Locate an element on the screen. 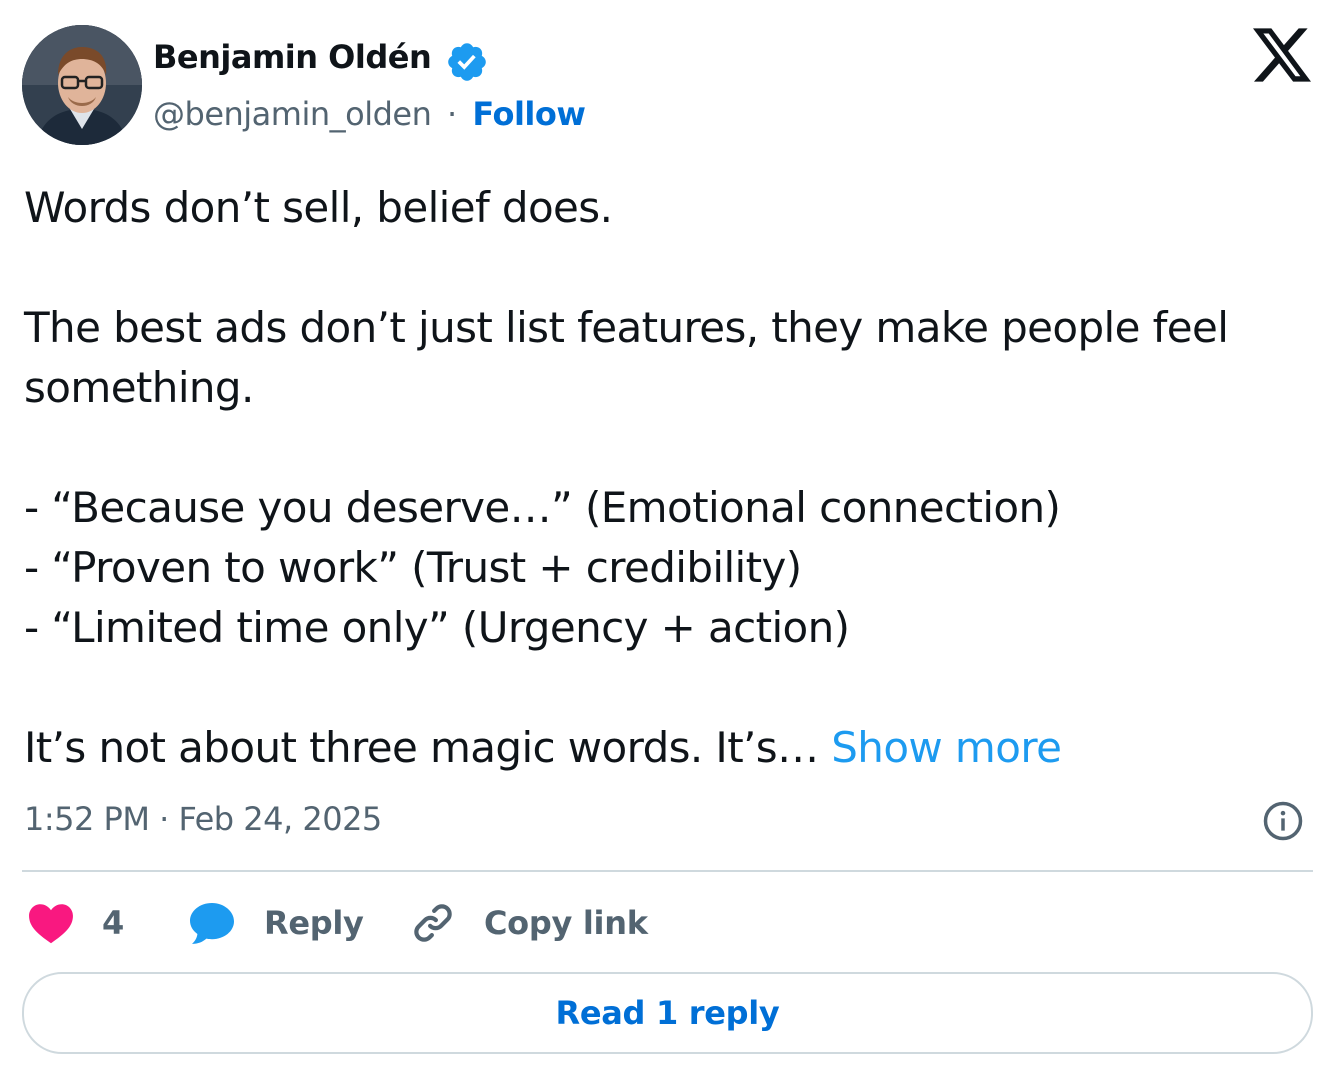 The image size is (1343, 1074). divider is located at coordinates (667, 871).